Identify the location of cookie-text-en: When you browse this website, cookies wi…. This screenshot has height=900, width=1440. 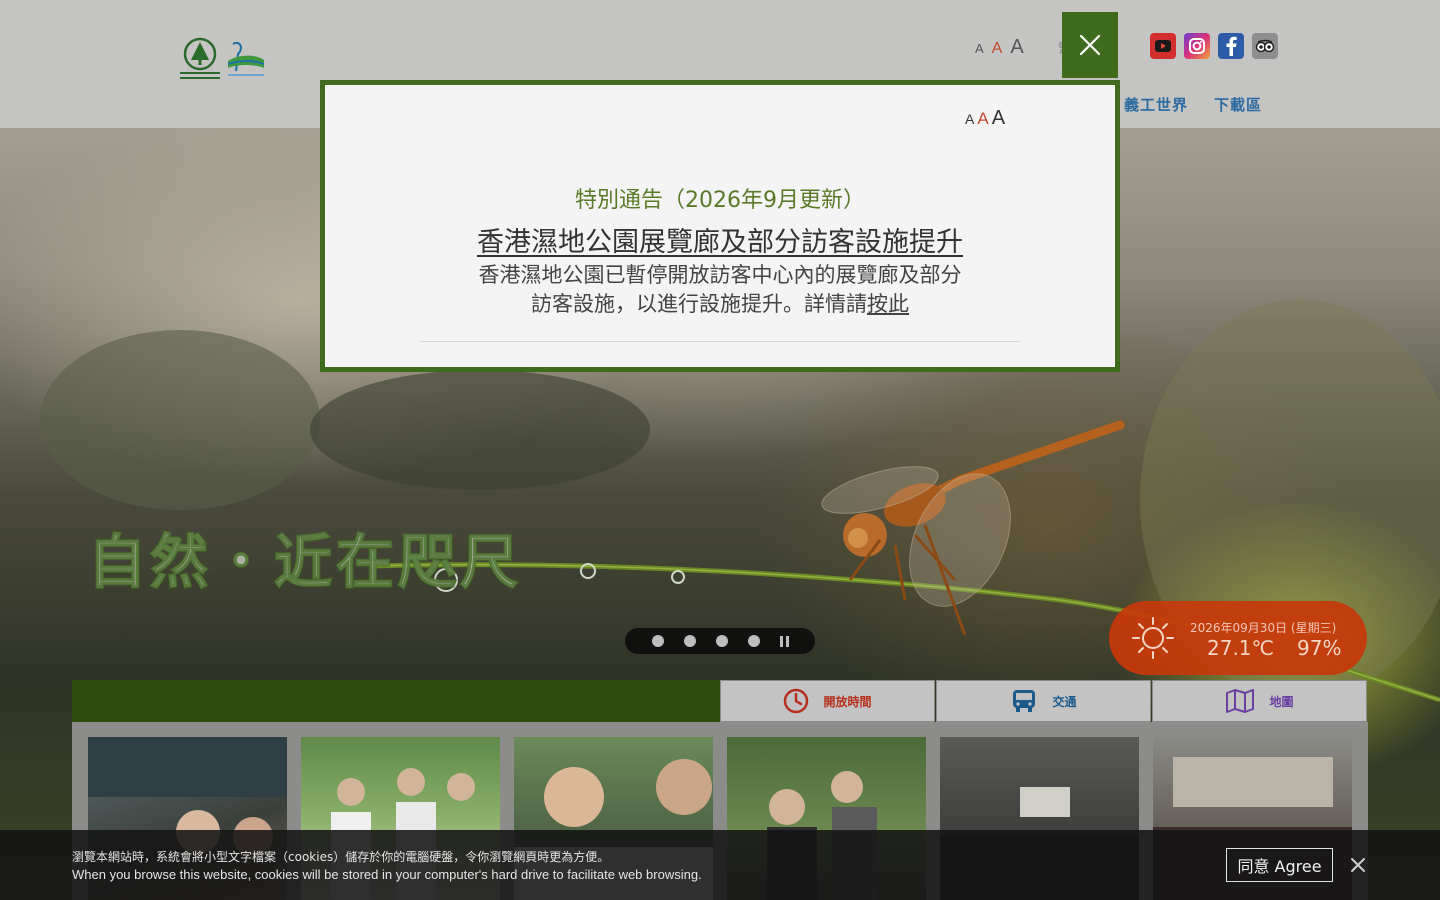
(387, 874).